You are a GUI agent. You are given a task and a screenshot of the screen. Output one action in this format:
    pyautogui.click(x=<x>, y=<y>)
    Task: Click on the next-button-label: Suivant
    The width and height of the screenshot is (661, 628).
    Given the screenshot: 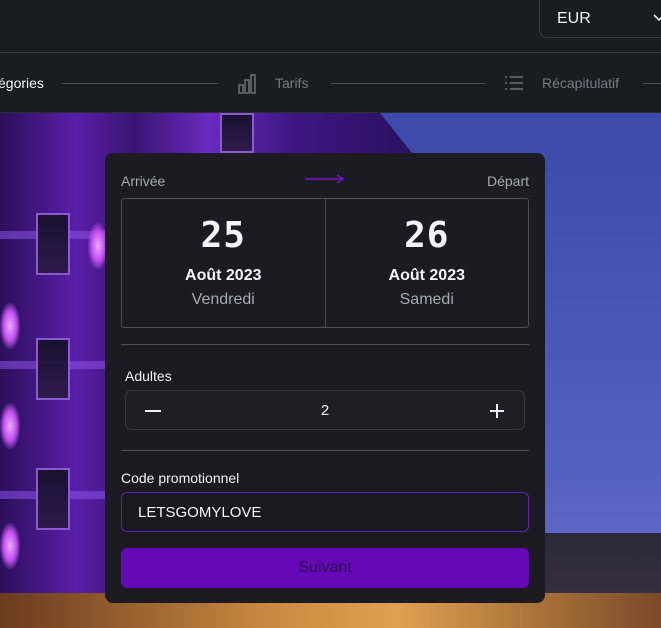 What is the action you would take?
    pyautogui.click(x=325, y=567)
    